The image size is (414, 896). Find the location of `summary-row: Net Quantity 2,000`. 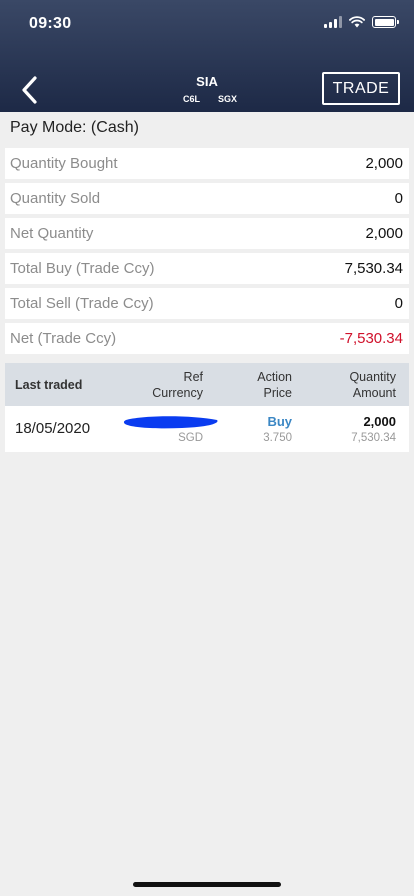

summary-row: Net Quantity 2,000 is located at coordinates (207, 233).